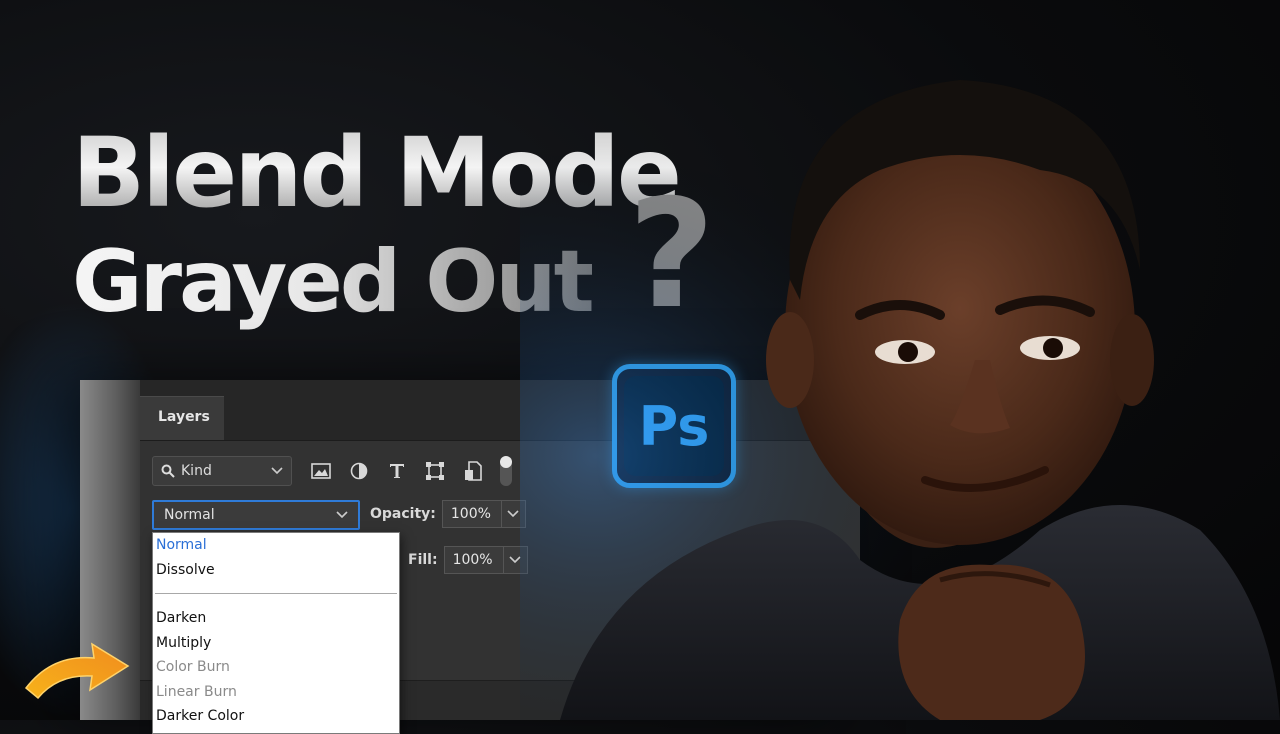  Describe the element at coordinates (189, 515) in the screenshot. I see `blend-mode-value: Normal` at that location.